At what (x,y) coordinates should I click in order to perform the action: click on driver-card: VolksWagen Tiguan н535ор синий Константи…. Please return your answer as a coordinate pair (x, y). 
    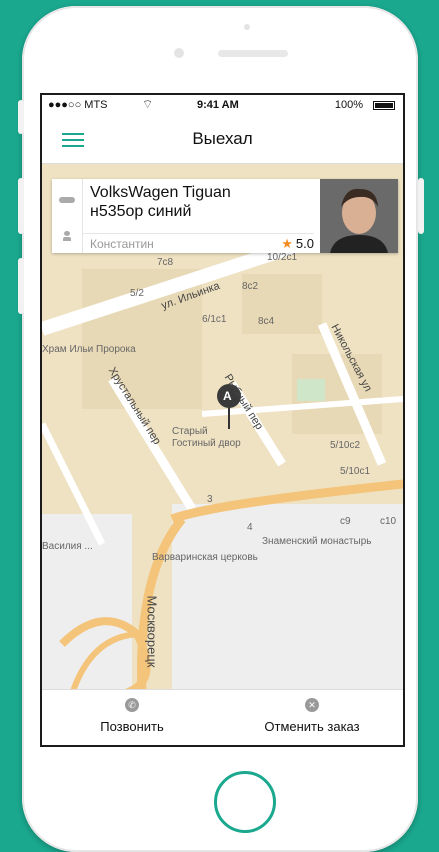
    Looking at the image, I should click on (225, 216).